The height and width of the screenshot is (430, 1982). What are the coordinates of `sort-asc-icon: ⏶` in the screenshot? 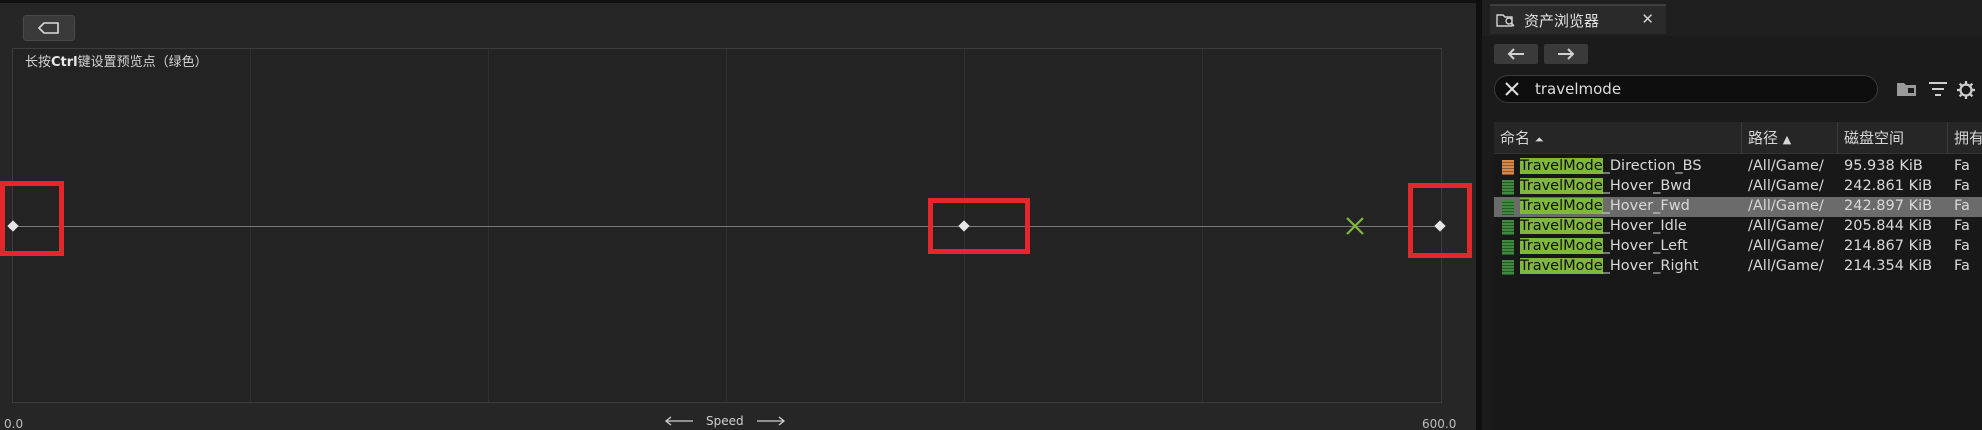 It's located at (1539, 139).